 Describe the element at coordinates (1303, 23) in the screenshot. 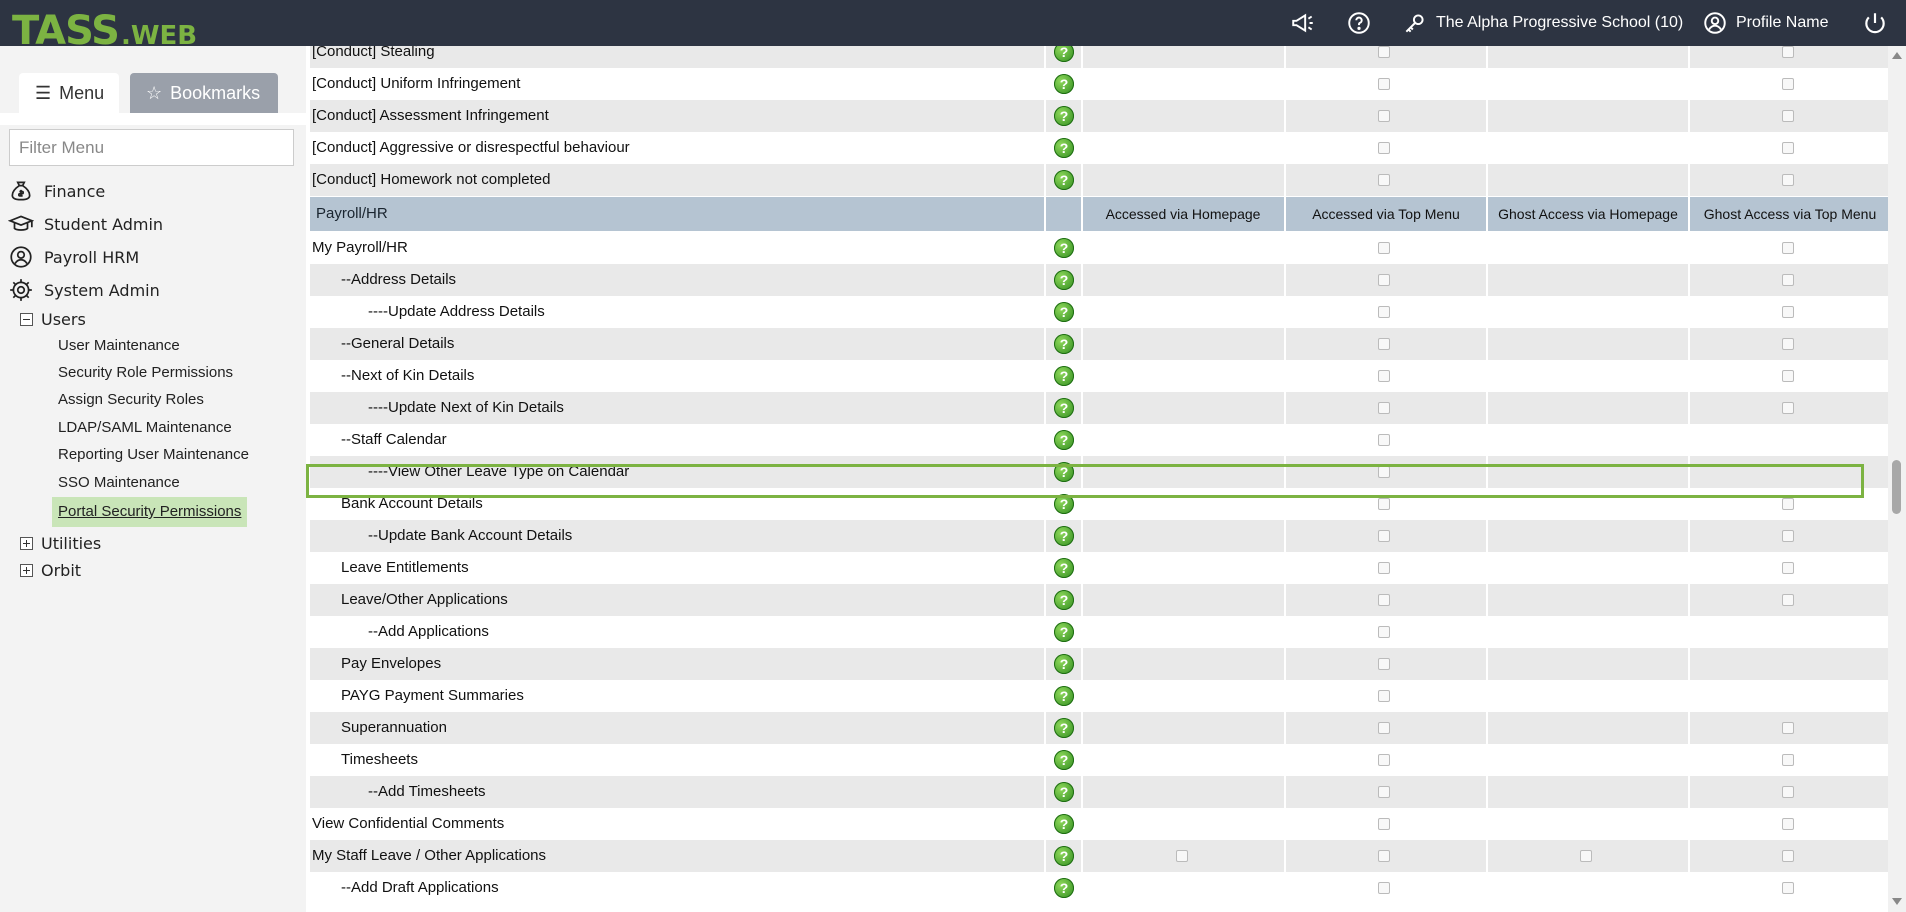

I see `announcements-icon` at that location.